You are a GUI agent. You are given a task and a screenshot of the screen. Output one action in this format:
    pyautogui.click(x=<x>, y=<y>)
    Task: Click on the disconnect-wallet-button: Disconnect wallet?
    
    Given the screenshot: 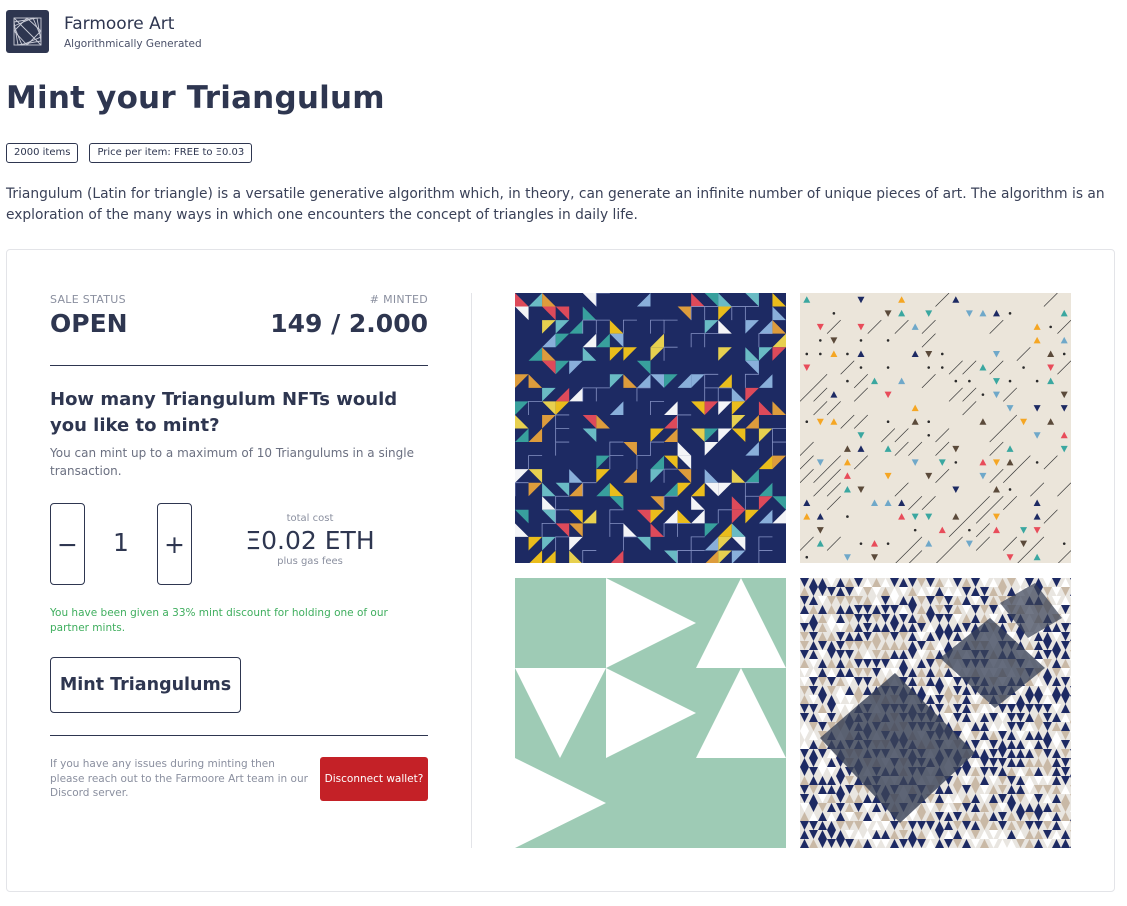 What is the action you would take?
    pyautogui.click(x=374, y=779)
    